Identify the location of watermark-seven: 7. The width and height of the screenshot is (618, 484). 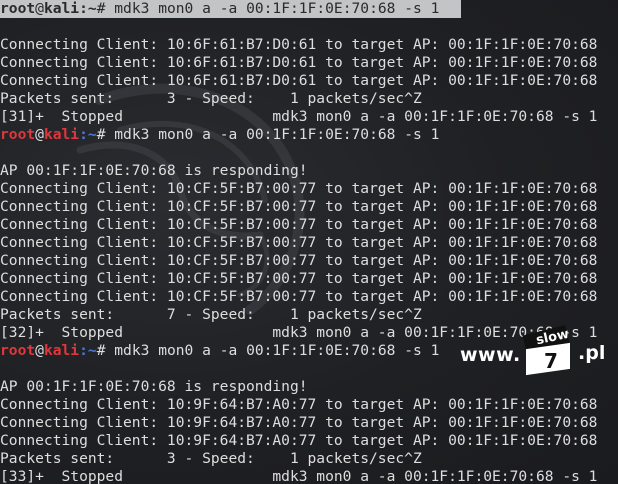
(551, 361).